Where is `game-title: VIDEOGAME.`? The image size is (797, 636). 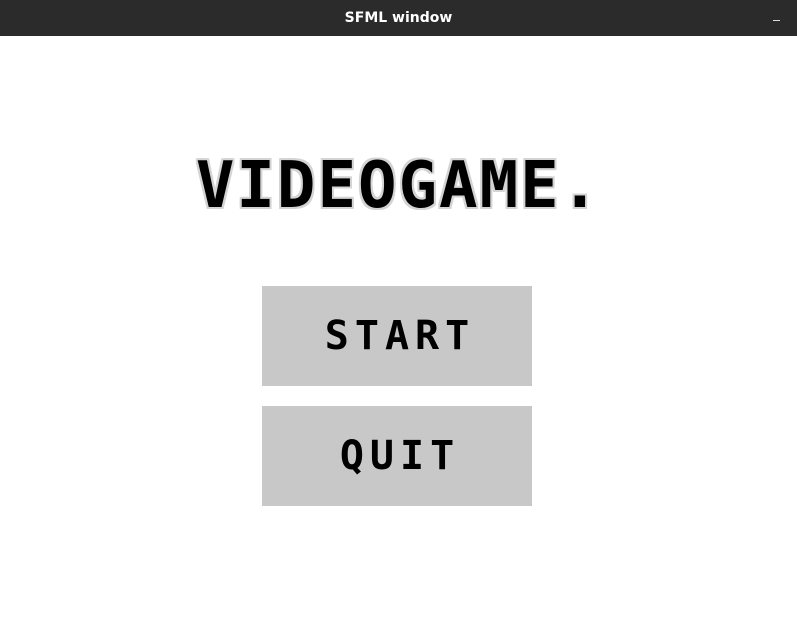
game-title: VIDEOGAME. is located at coordinates (398, 186).